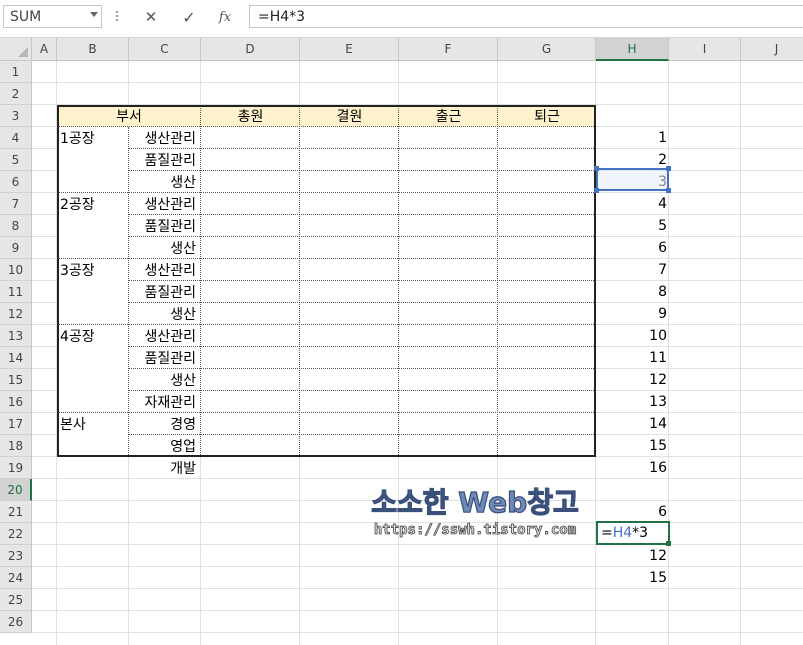  Describe the element at coordinates (16, 49) in the screenshot. I see `select-all-corner` at that location.